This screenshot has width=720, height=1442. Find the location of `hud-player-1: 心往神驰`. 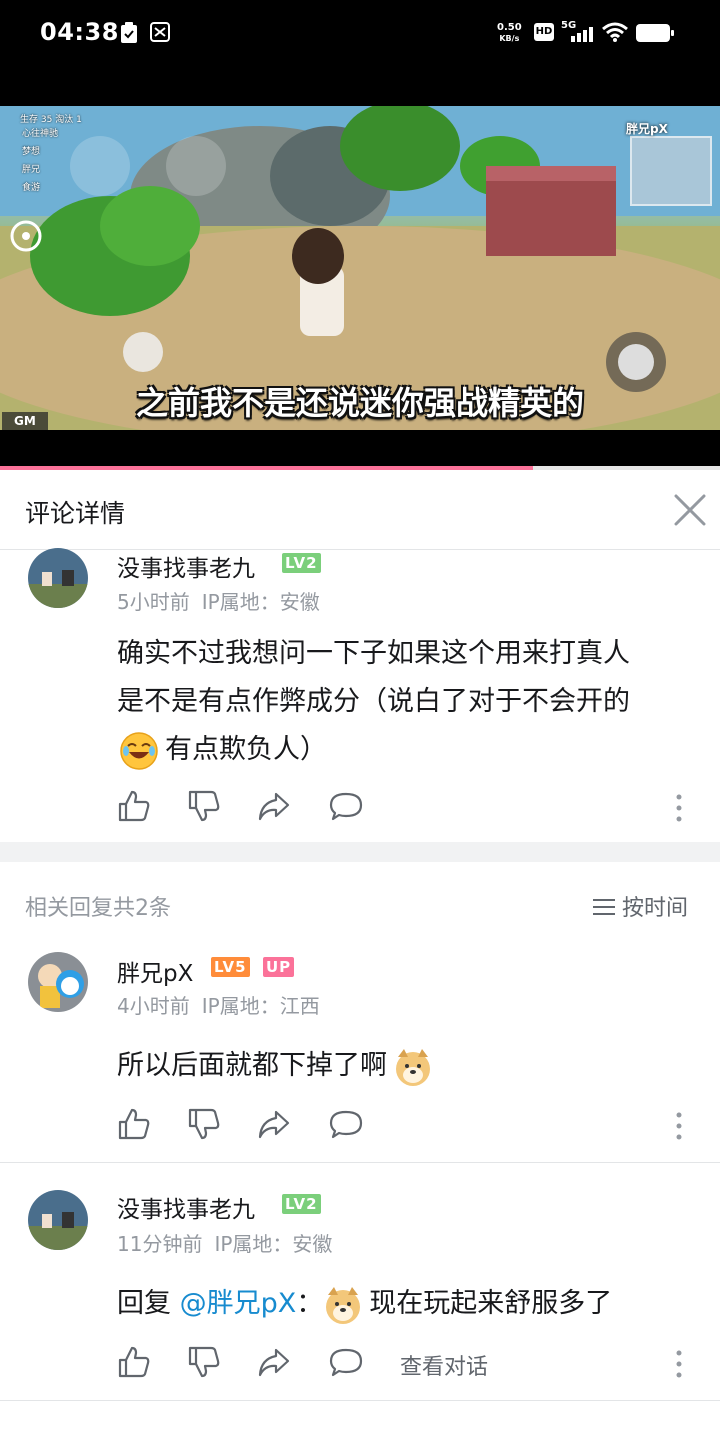

hud-player-1: 心往神驰 is located at coordinates (40, 134).